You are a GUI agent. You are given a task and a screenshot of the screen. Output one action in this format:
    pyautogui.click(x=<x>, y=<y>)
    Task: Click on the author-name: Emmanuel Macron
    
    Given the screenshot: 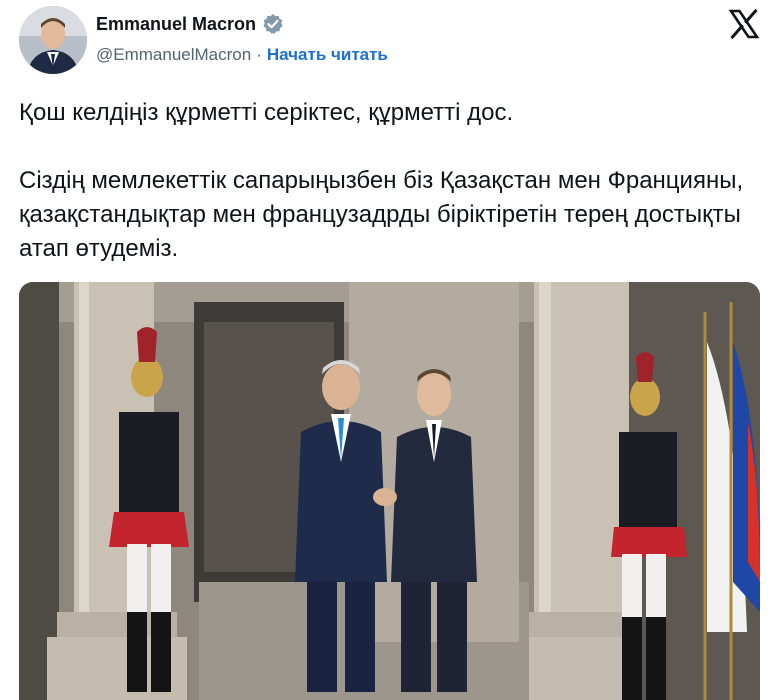 What is the action you would take?
    pyautogui.click(x=176, y=24)
    